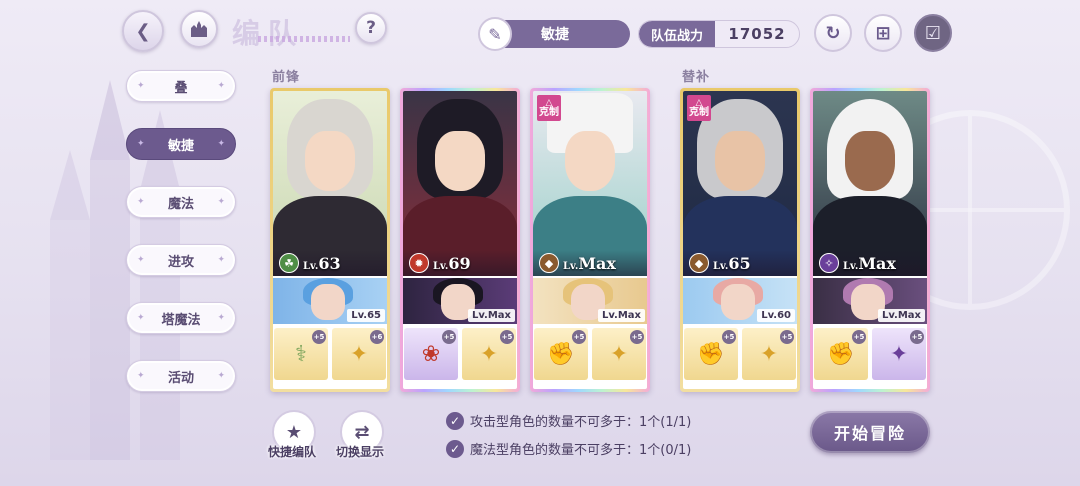 Image resolution: width=1080 pixels, height=486 pixels. I want to click on front-section-label: 前锋, so click(286, 77).